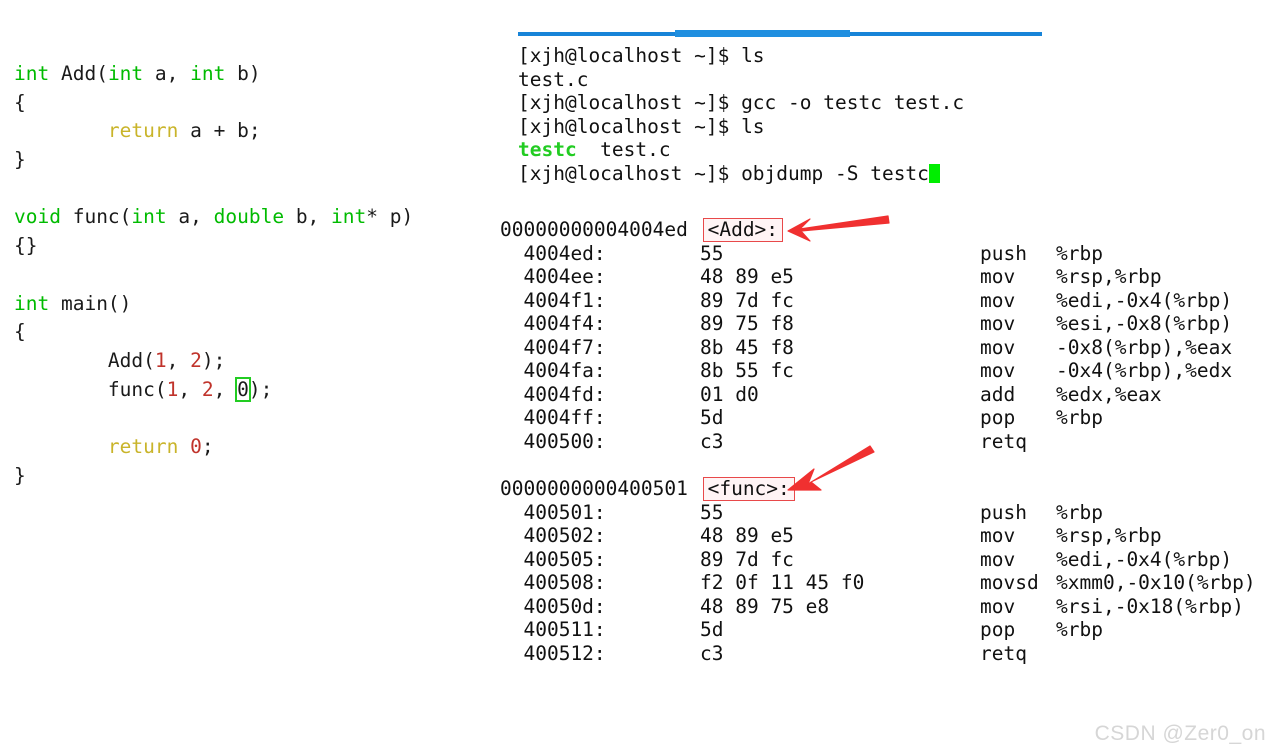 This screenshot has height=756, width=1282. What do you see at coordinates (743, 230) in the screenshot?
I see `function-symbol-highlight: <Add>:` at bounding box center [743, 230].